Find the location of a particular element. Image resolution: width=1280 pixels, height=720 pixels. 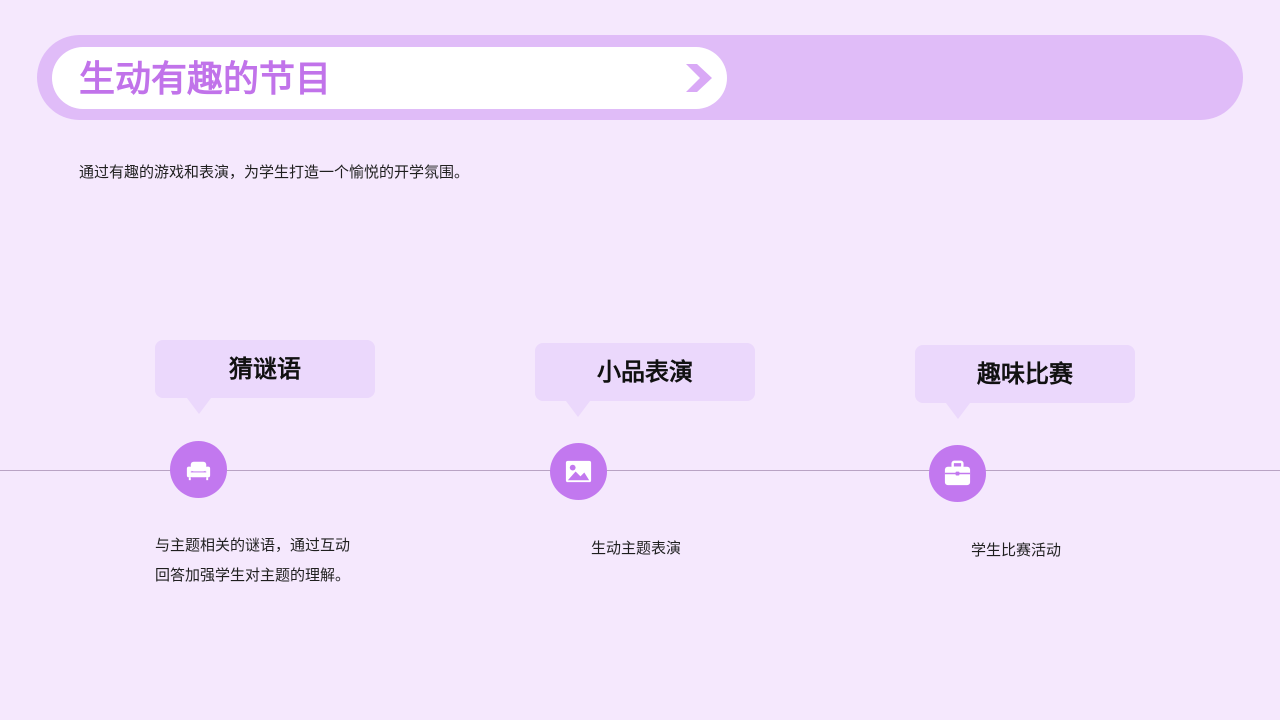

item-3-title-bubble: 趣味比赛 is located at coordinates (1025, 374).